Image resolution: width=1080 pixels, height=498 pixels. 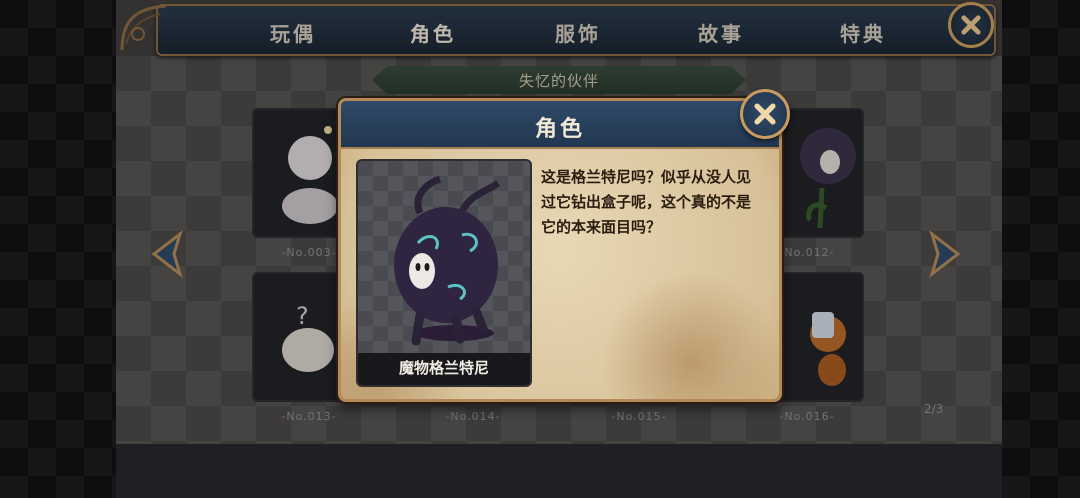 I want to click on monster-figure, so click(x=447, y=260).